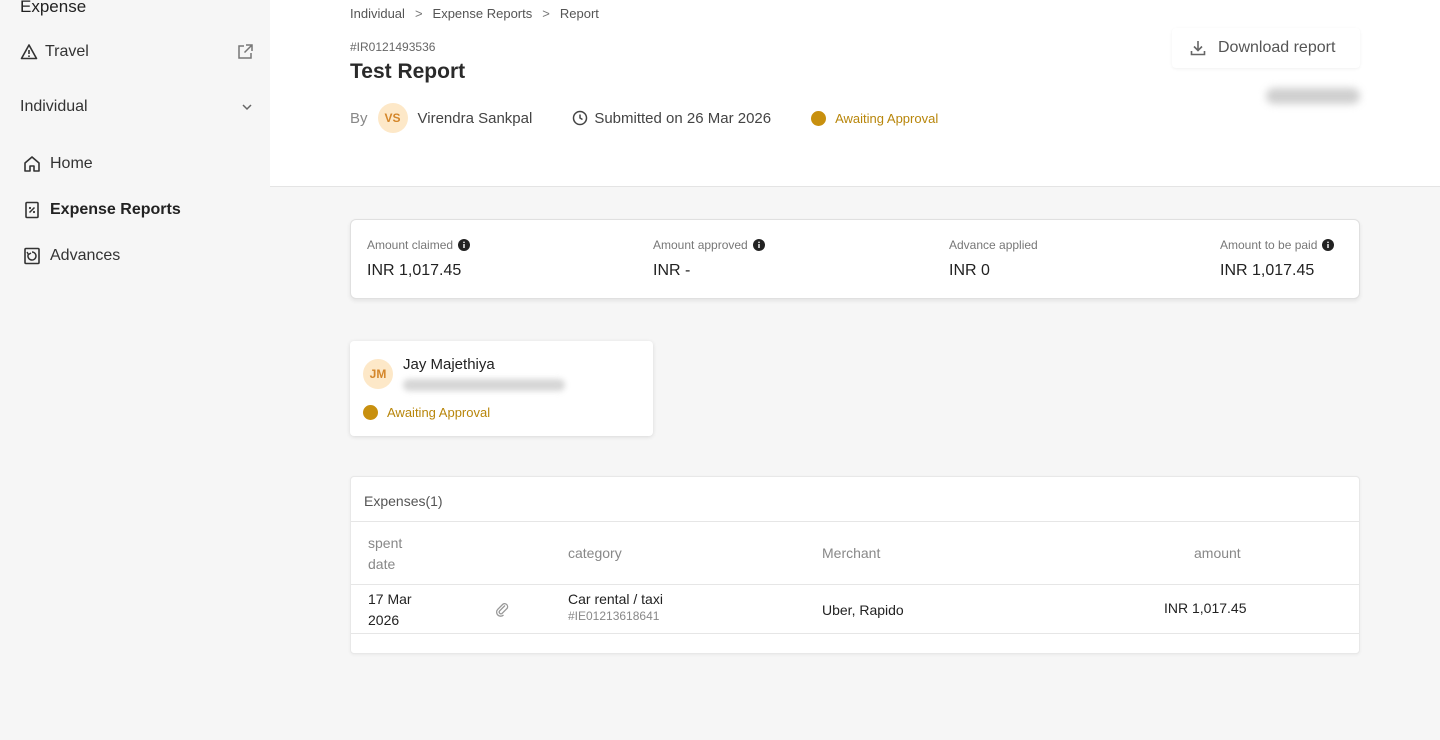 This screenshot has width=1440, height=740. I want to click on download-report-button: Download report, so click(1266, 48).